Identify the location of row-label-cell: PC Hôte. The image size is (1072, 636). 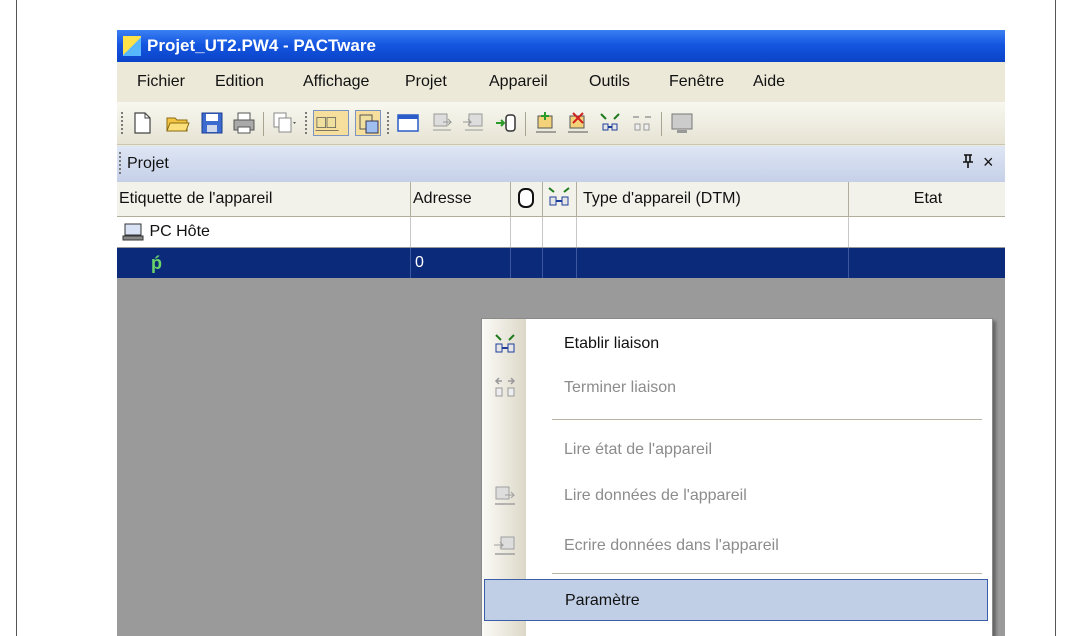
(264, 232).